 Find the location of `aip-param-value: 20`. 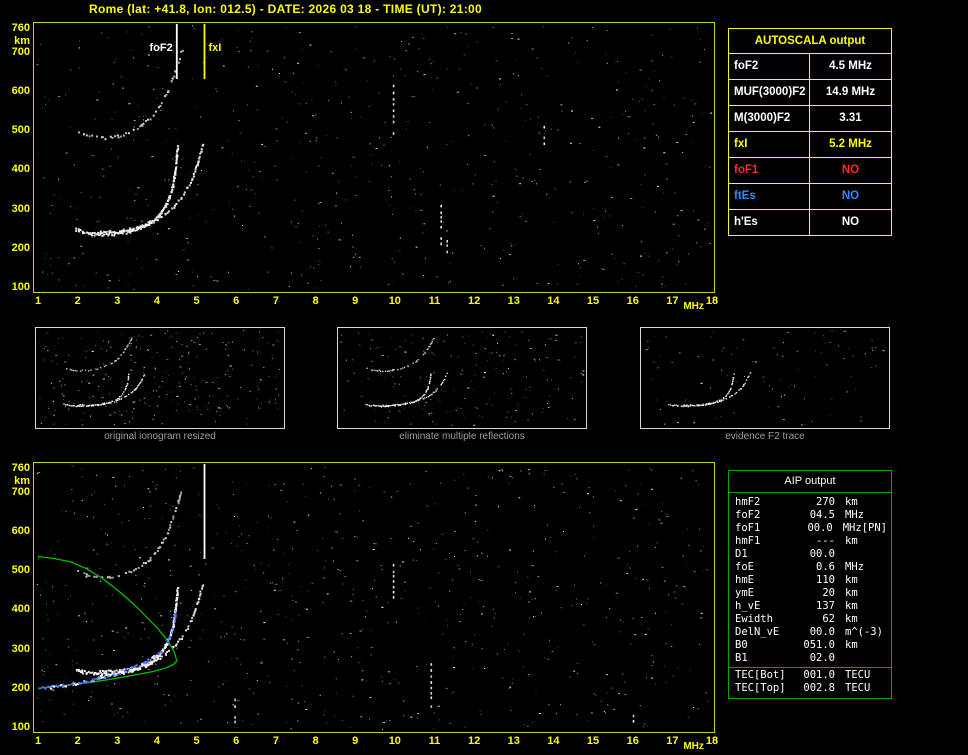

aip-param-value: 20 is located at coordinates (828, 593).